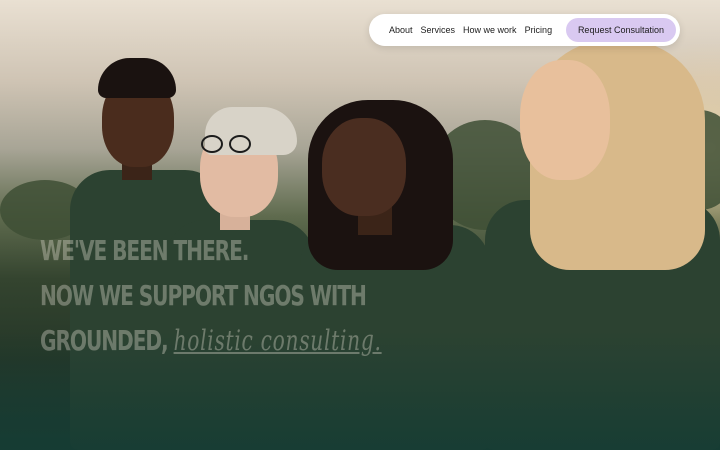 Image resolution: width=720 pixels, height=450 pixels. What do you see at coordinates (438, 30) in the screenshot?
I see `nav-link-services: Services` at bounding box center [438, 30].